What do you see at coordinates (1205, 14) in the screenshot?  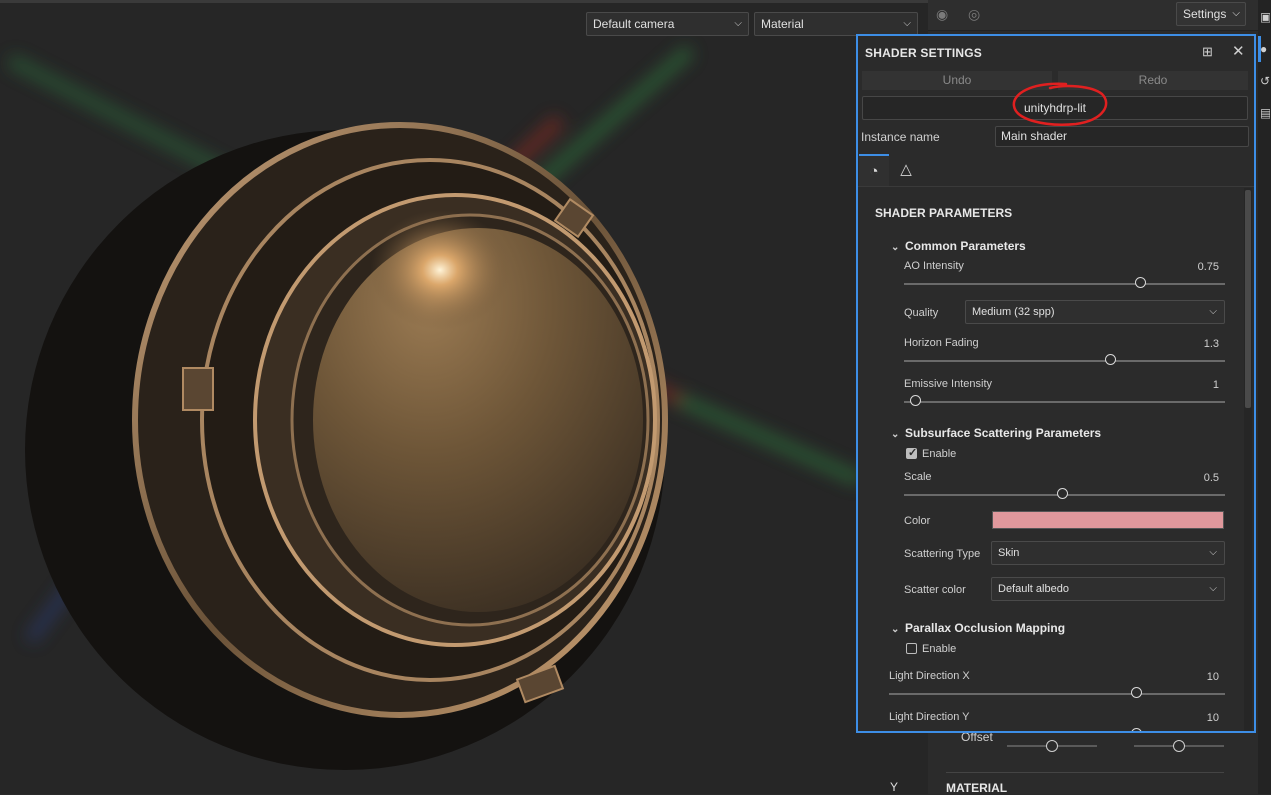 I see `settings-label: Settings` at bounding box center [1205, 14].